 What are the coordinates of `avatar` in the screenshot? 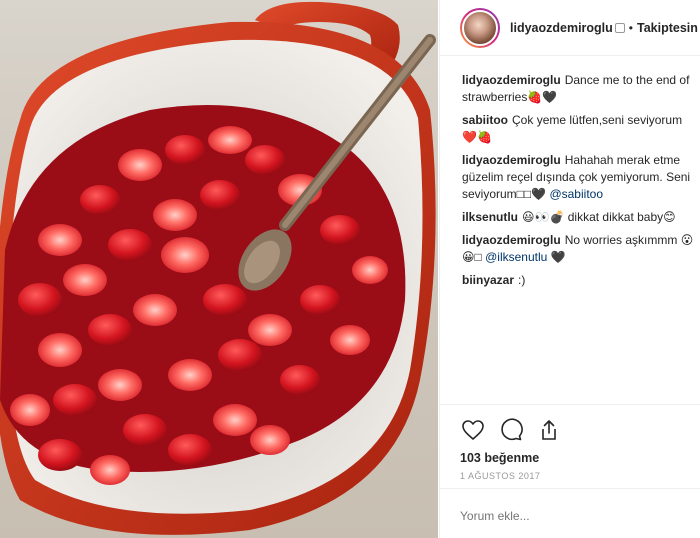 It's located at (480, 27).